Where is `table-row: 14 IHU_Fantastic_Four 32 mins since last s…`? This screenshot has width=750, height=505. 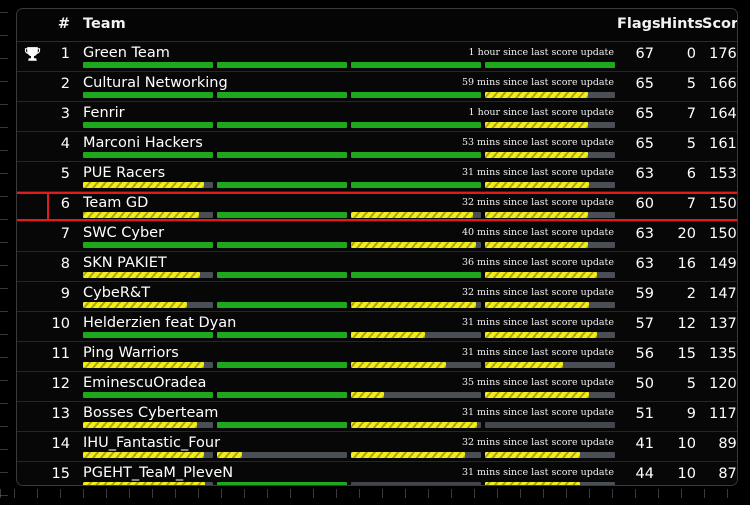 table-row: 14 IHU_Fantastic_Four 32 mins since last s… is located at coordinates (377, 446).